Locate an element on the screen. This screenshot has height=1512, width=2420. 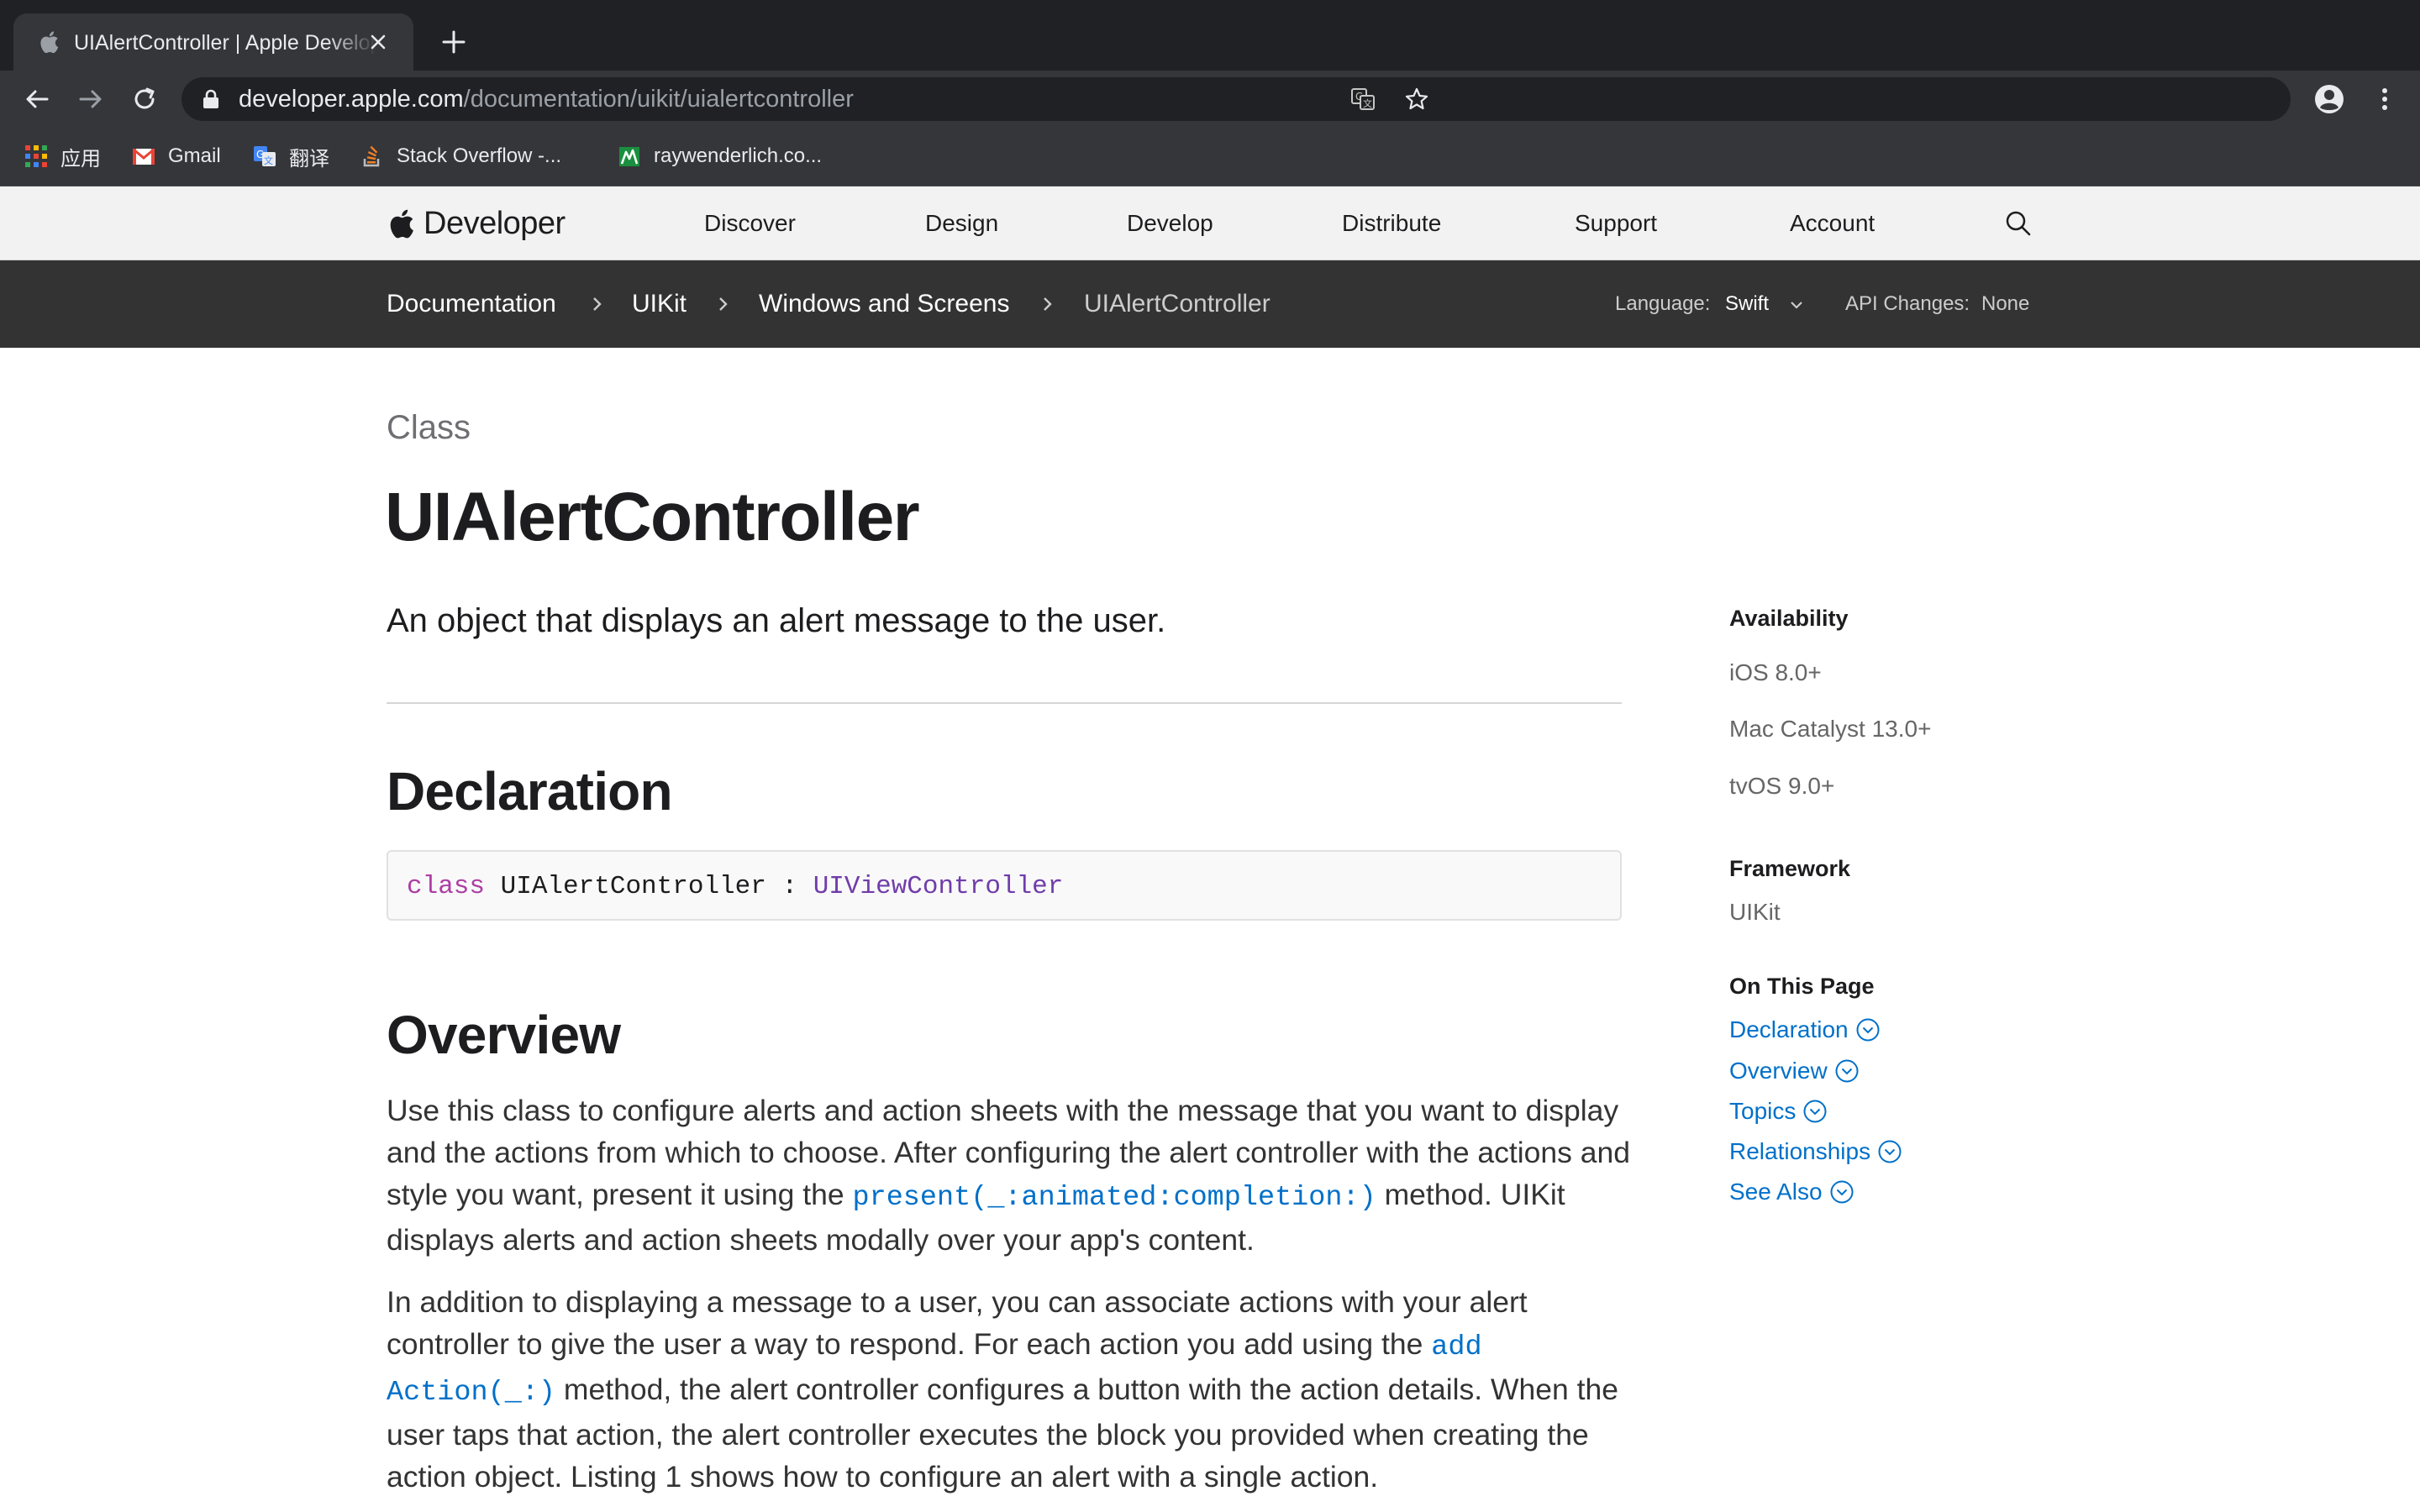
nav-distribute: Distribute is located at coordinates (1391, 223).